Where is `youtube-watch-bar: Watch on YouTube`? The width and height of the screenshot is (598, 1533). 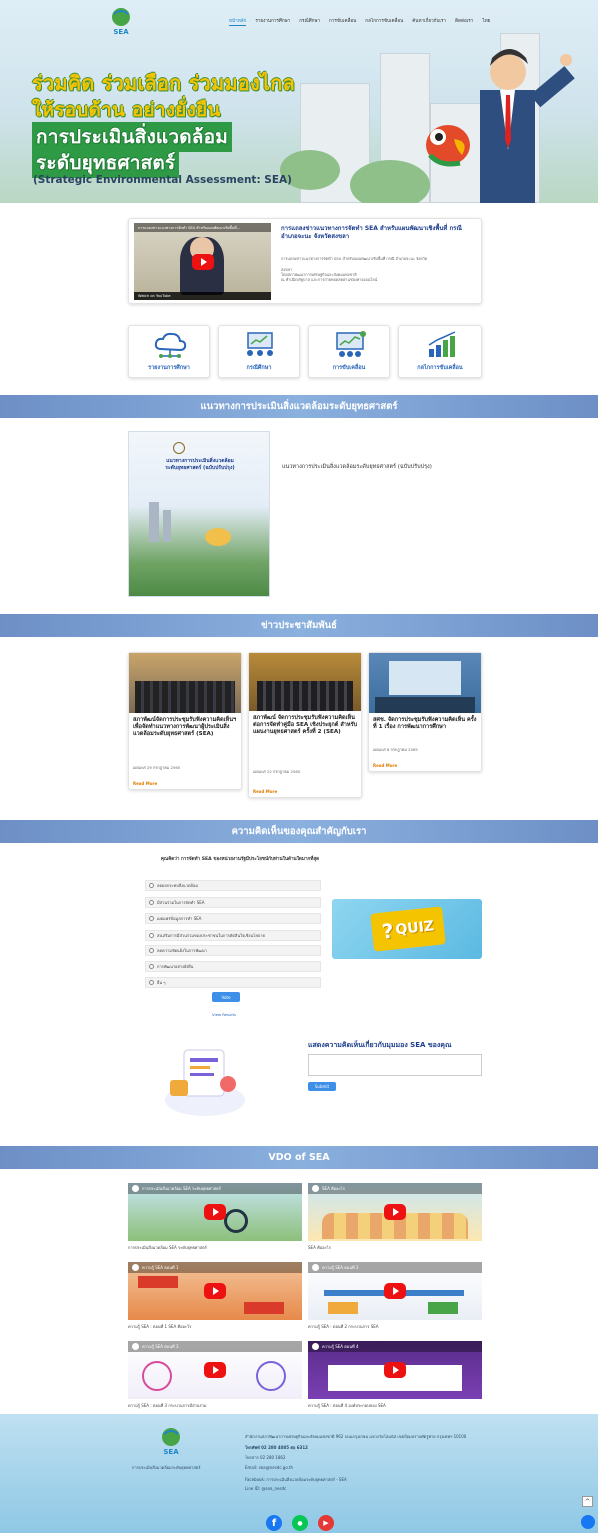
youtube-watch-bar: Watch on YouTube is located at coordinates (202, 296).